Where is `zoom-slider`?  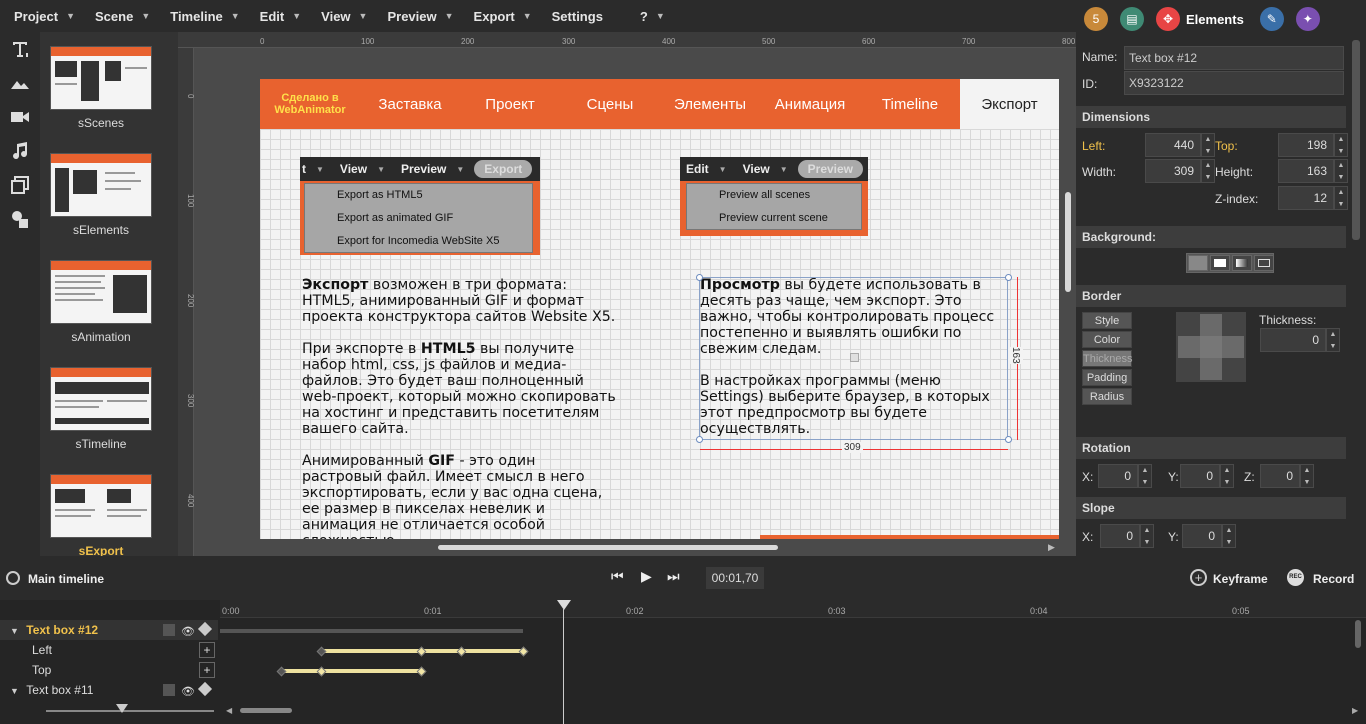 zoom-slider is located at coordinates (130, 711).